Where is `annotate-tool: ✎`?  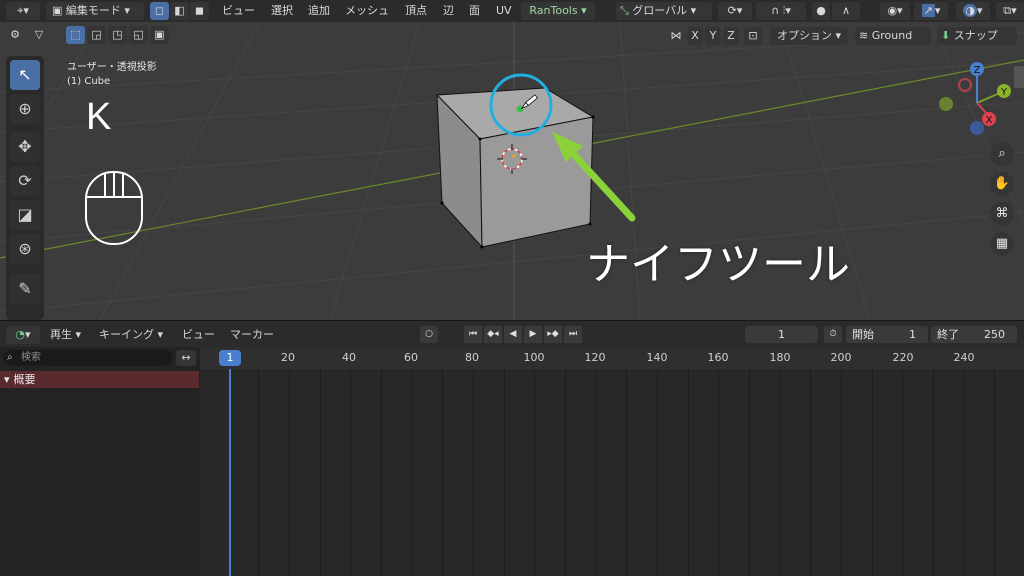 annotate-tool: ✎ is located at coordinates (25, 289).